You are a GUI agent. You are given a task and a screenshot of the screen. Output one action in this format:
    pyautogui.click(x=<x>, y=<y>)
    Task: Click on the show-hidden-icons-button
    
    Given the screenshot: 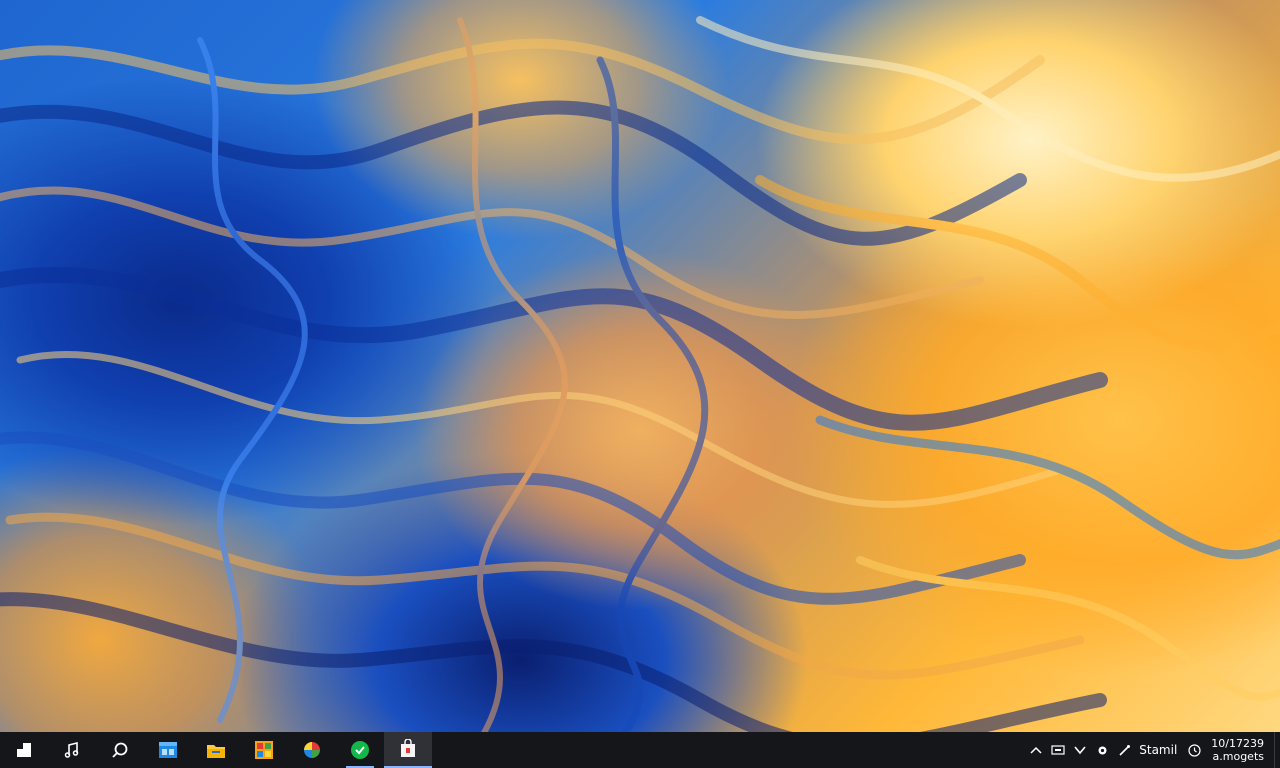 What is the action you would take?
    pyautogui.click(x=1036, y=750)
    